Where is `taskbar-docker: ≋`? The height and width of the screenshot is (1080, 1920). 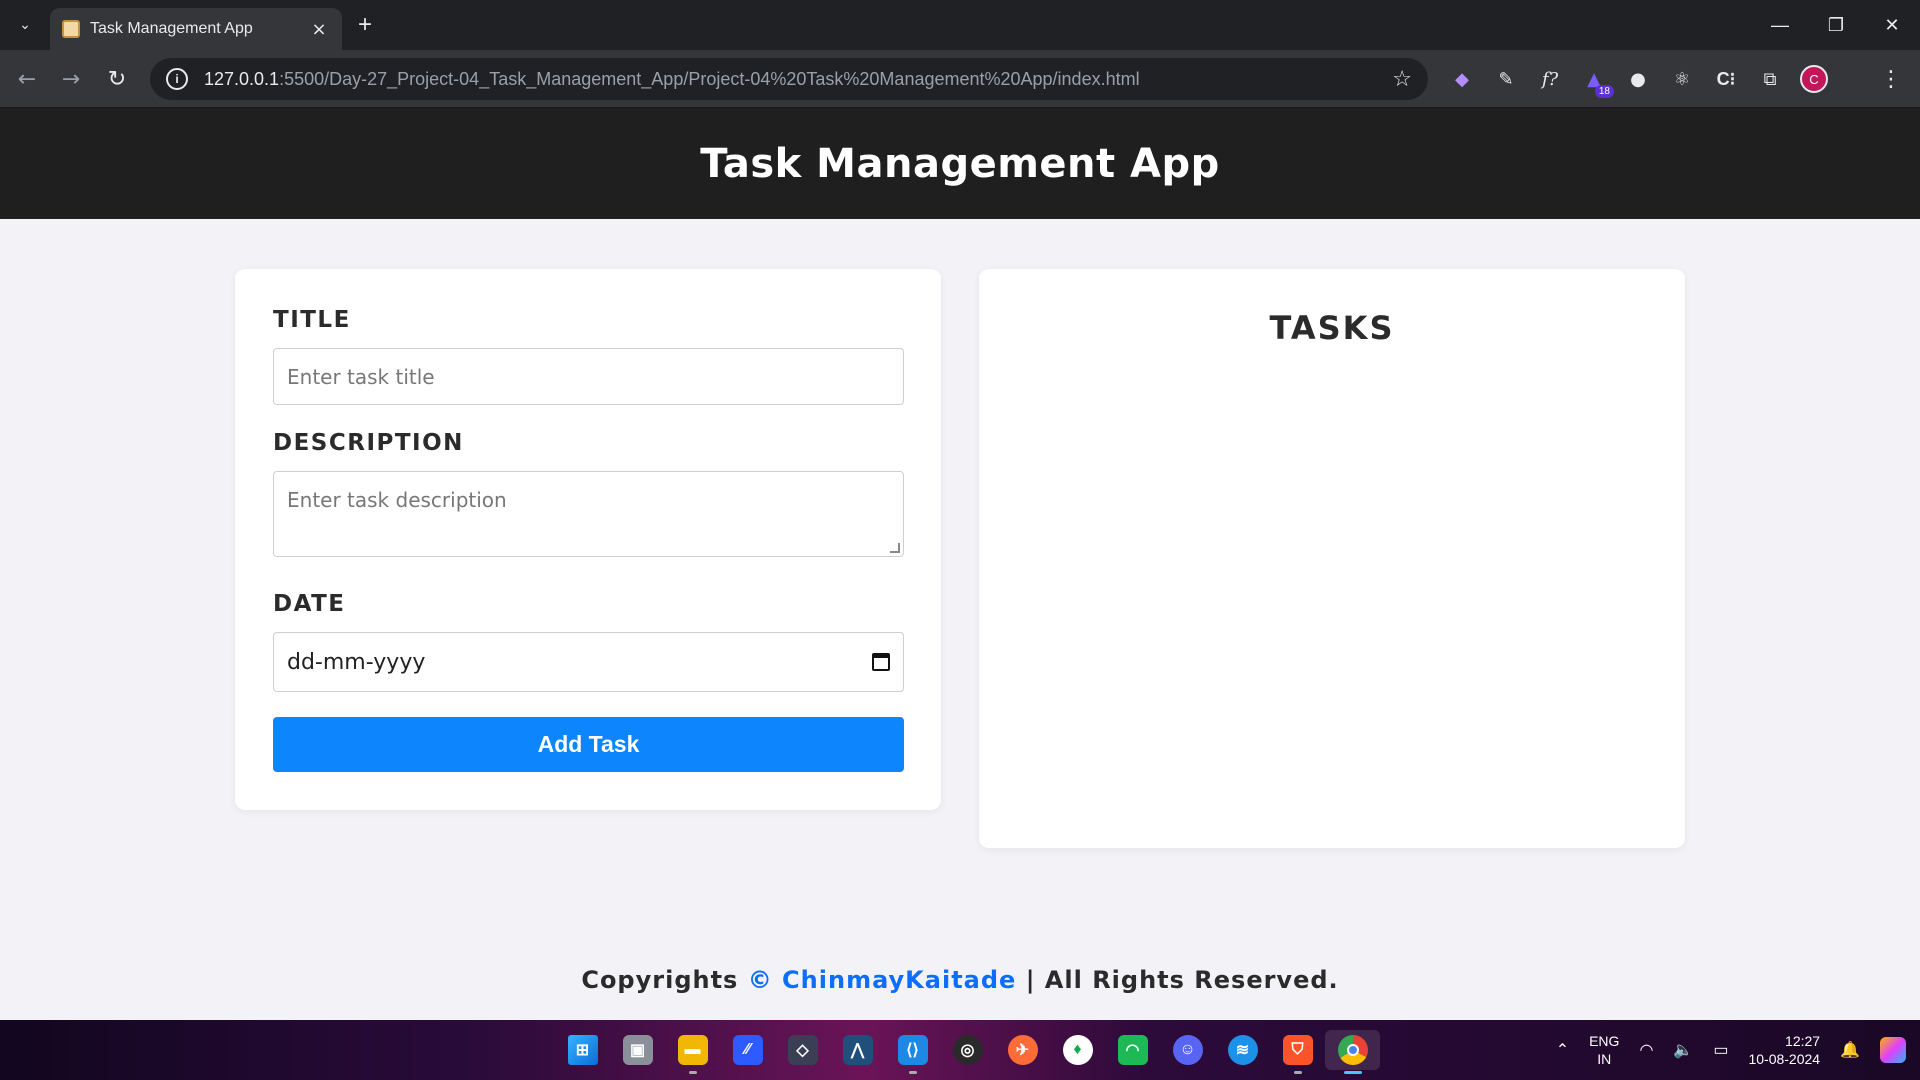 taskbar-docker: ≋ is located at coordinates (1242, 1050).